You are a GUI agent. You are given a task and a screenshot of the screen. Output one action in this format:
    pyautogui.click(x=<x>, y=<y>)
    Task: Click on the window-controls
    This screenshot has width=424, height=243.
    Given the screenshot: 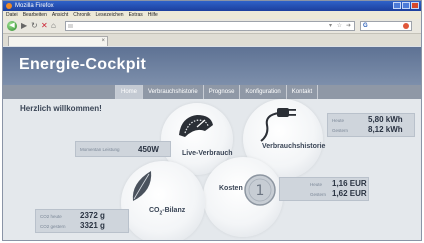 What is the action you would take?
    pyautogui.click(x=406, y=5)
    